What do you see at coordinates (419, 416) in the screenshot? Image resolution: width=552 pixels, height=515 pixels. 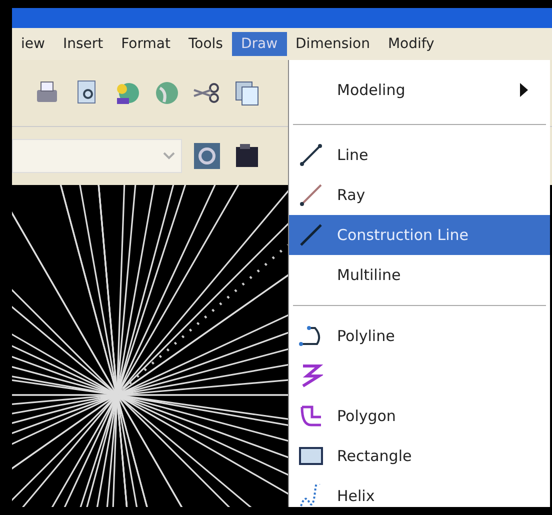 I see `menu-item: Polygon` at bounding box center [419, 416].